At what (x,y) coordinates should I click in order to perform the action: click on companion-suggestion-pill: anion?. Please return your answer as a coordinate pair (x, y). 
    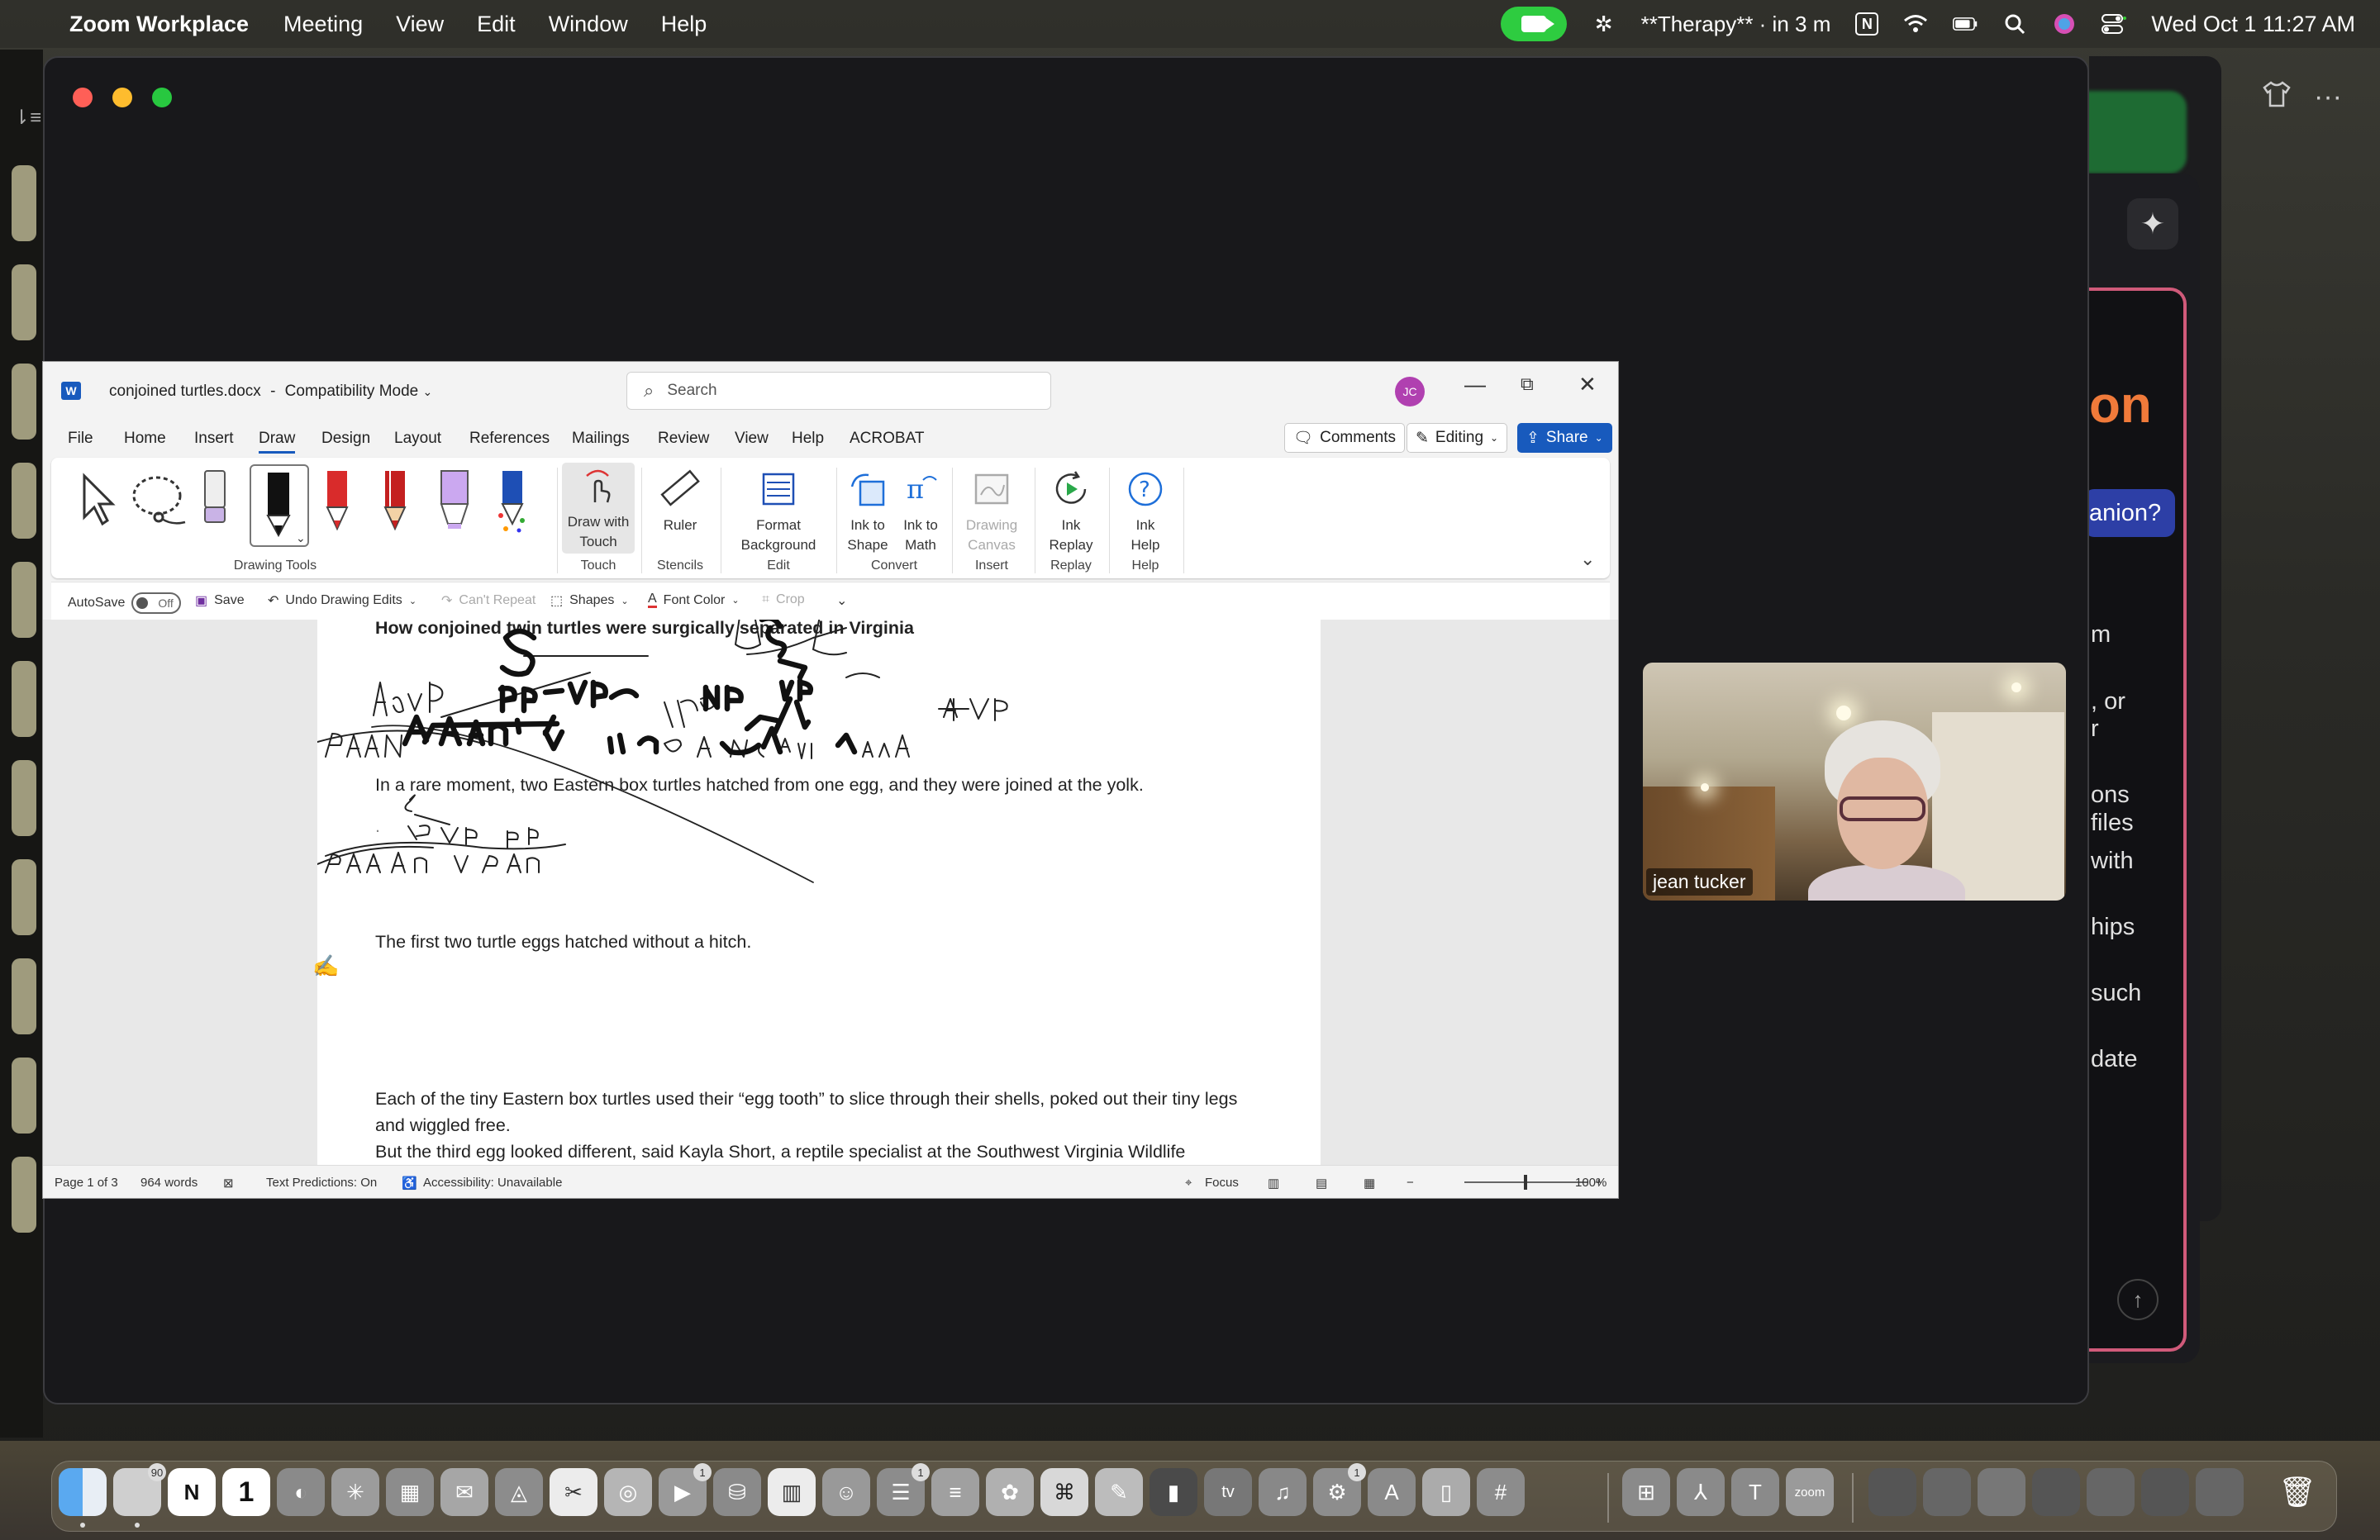
    Looking at the image, I should click on (2129, 513).